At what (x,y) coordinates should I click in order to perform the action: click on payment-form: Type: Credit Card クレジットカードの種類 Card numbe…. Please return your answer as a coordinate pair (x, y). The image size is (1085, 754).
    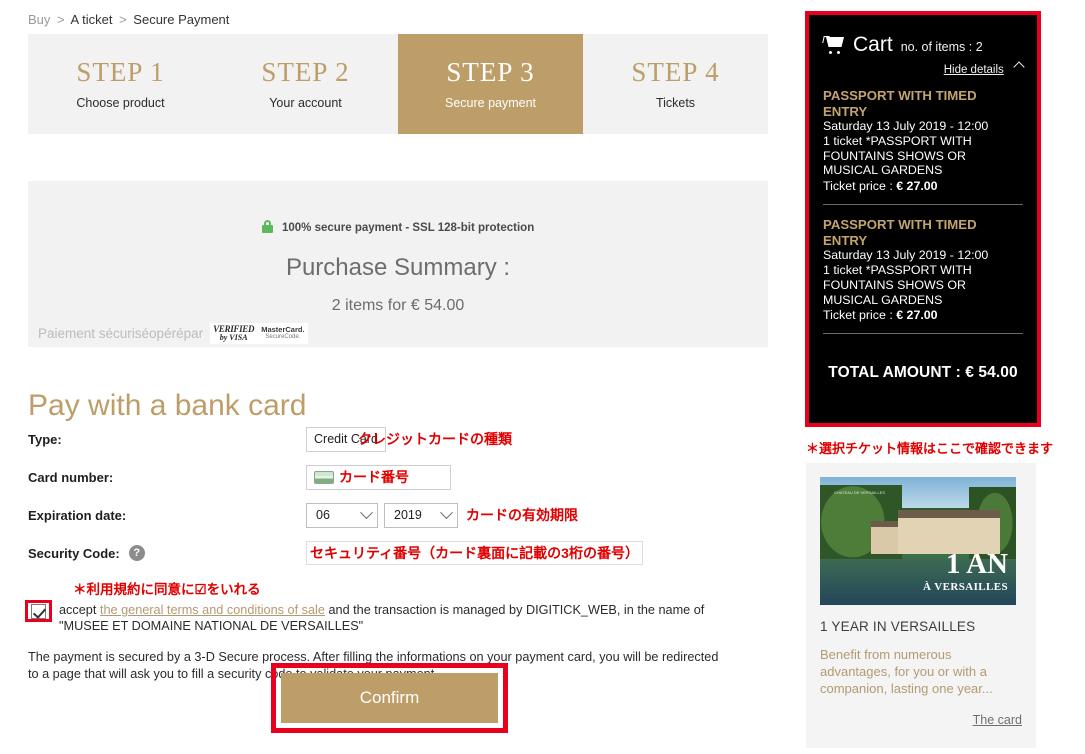
    Looking at the image, I should click on (408, 496).